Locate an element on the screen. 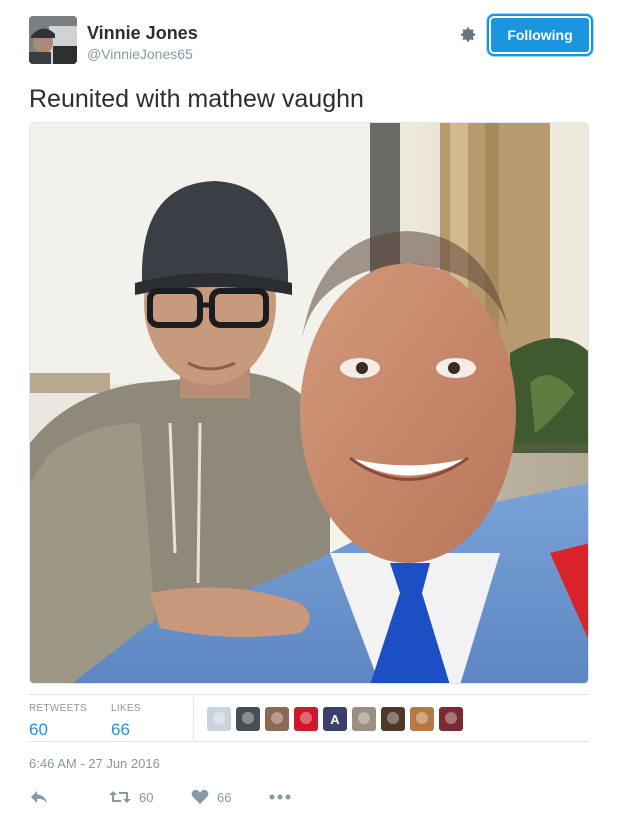 The width and height of the screenshot is (623, 817). retweets-stat: RETWEETS 60 is located at coordinates (58, 722).